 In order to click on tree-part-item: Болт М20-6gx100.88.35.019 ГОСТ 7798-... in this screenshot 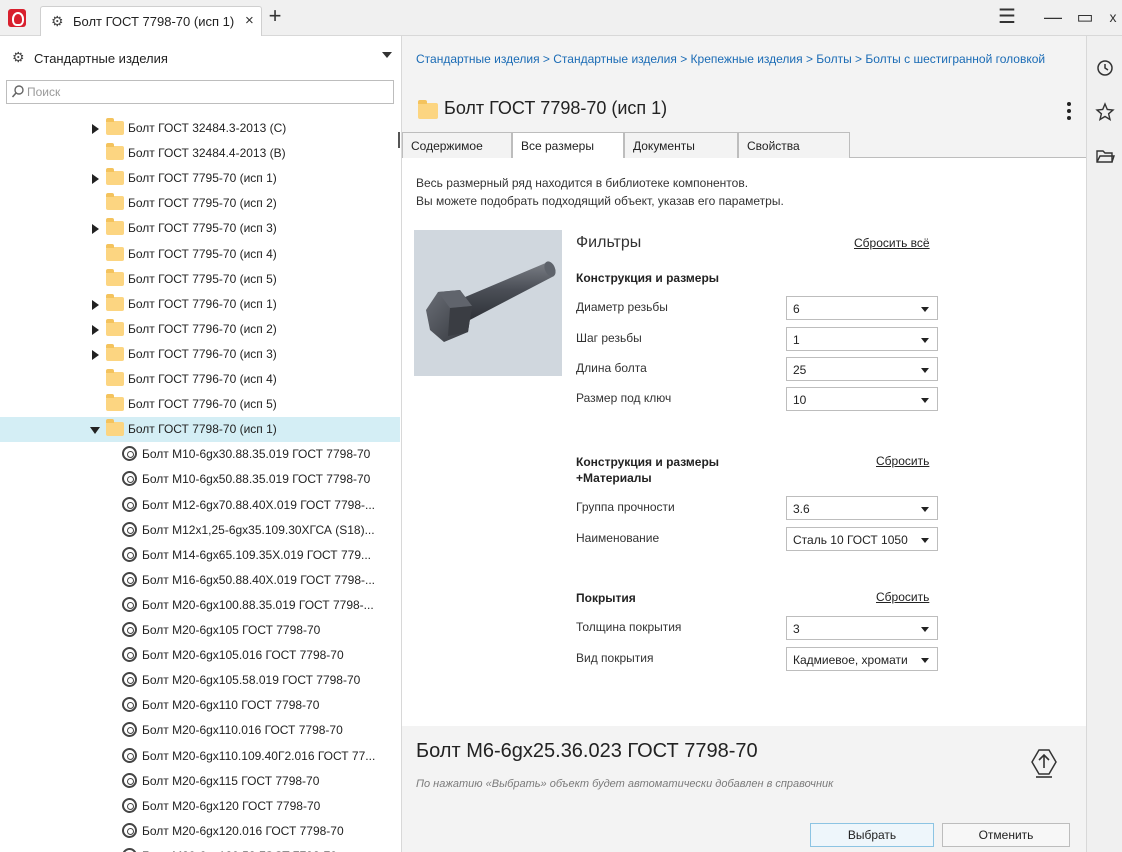, I will do `click(200, 605)`.